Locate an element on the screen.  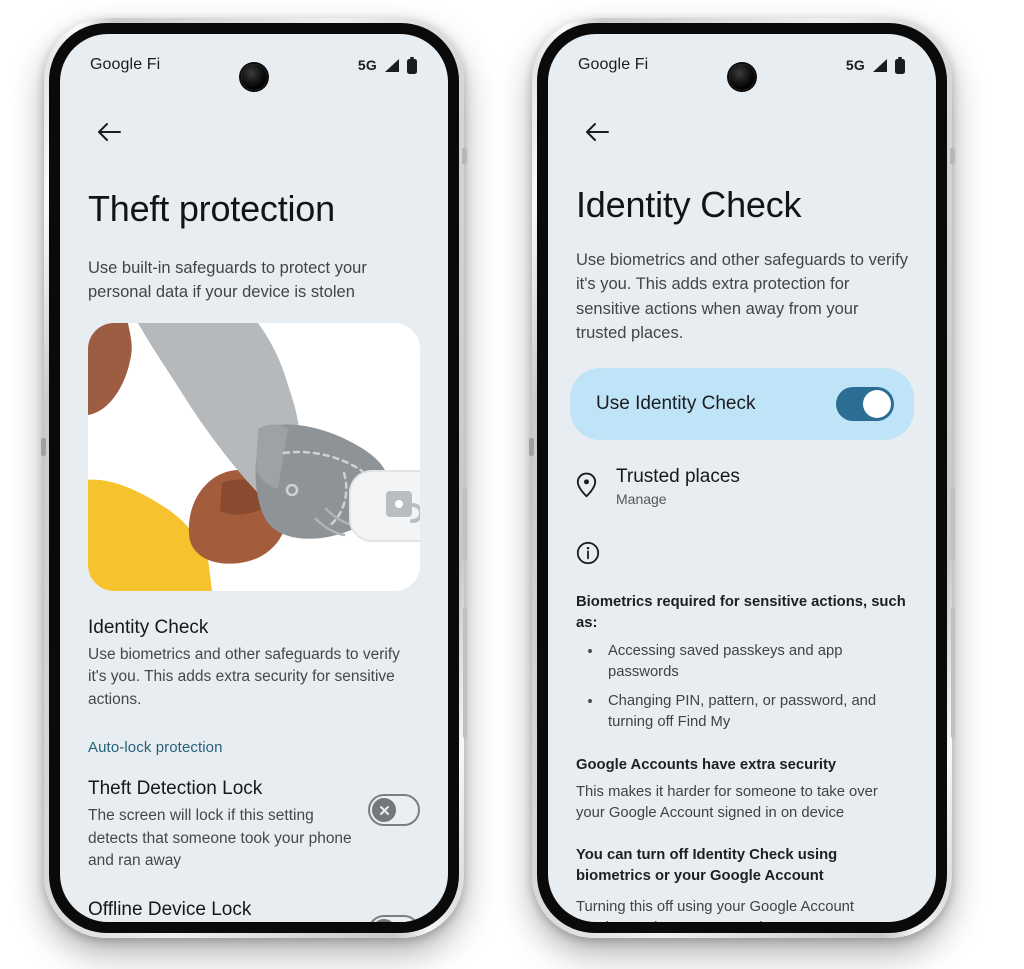
info-heading-google-accounts: Google Accounts have extra security is located at coordinates (706, 764).